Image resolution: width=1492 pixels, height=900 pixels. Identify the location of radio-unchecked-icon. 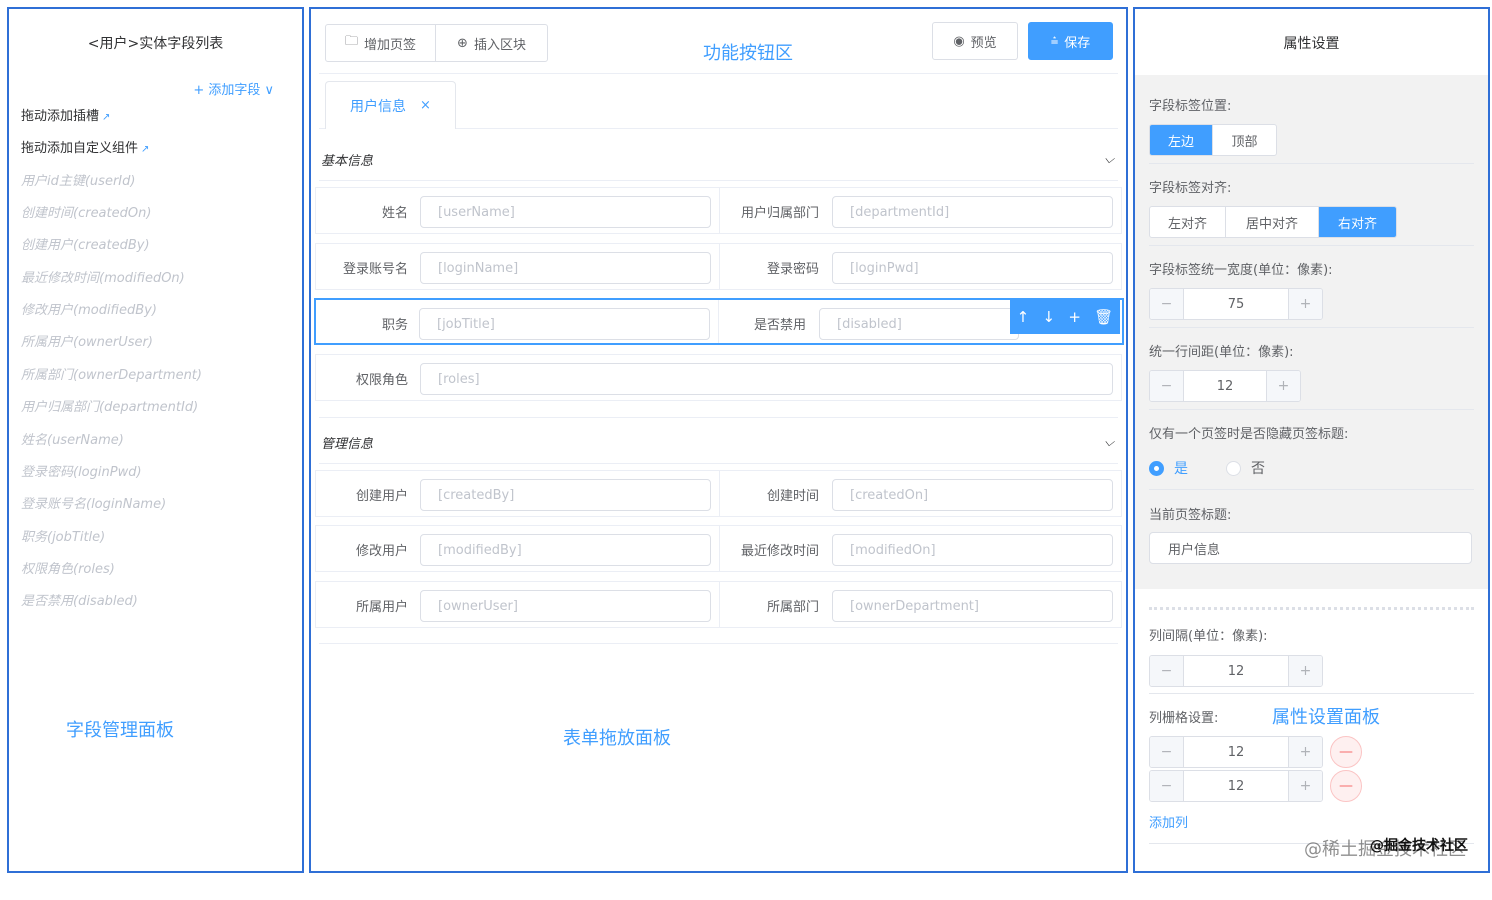
(1233, 468).